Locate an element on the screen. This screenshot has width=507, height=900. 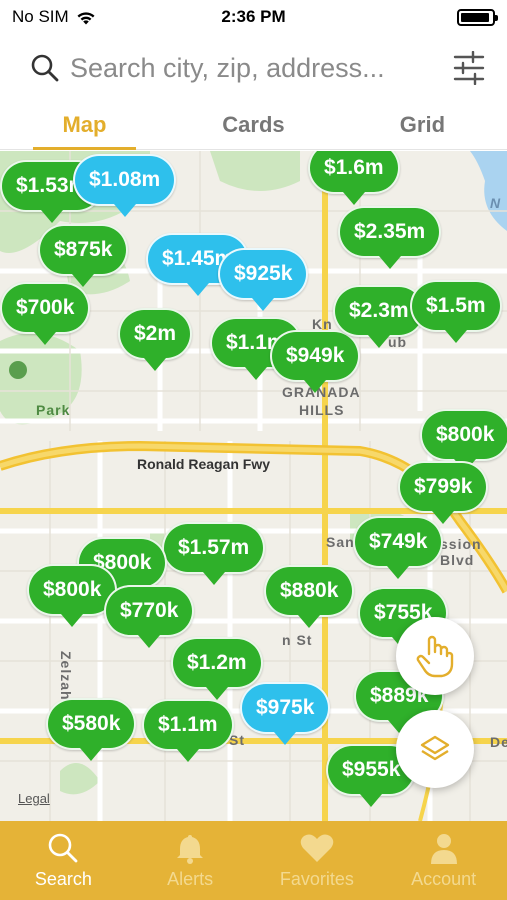
person-icon is located at coordinates (444, 848).